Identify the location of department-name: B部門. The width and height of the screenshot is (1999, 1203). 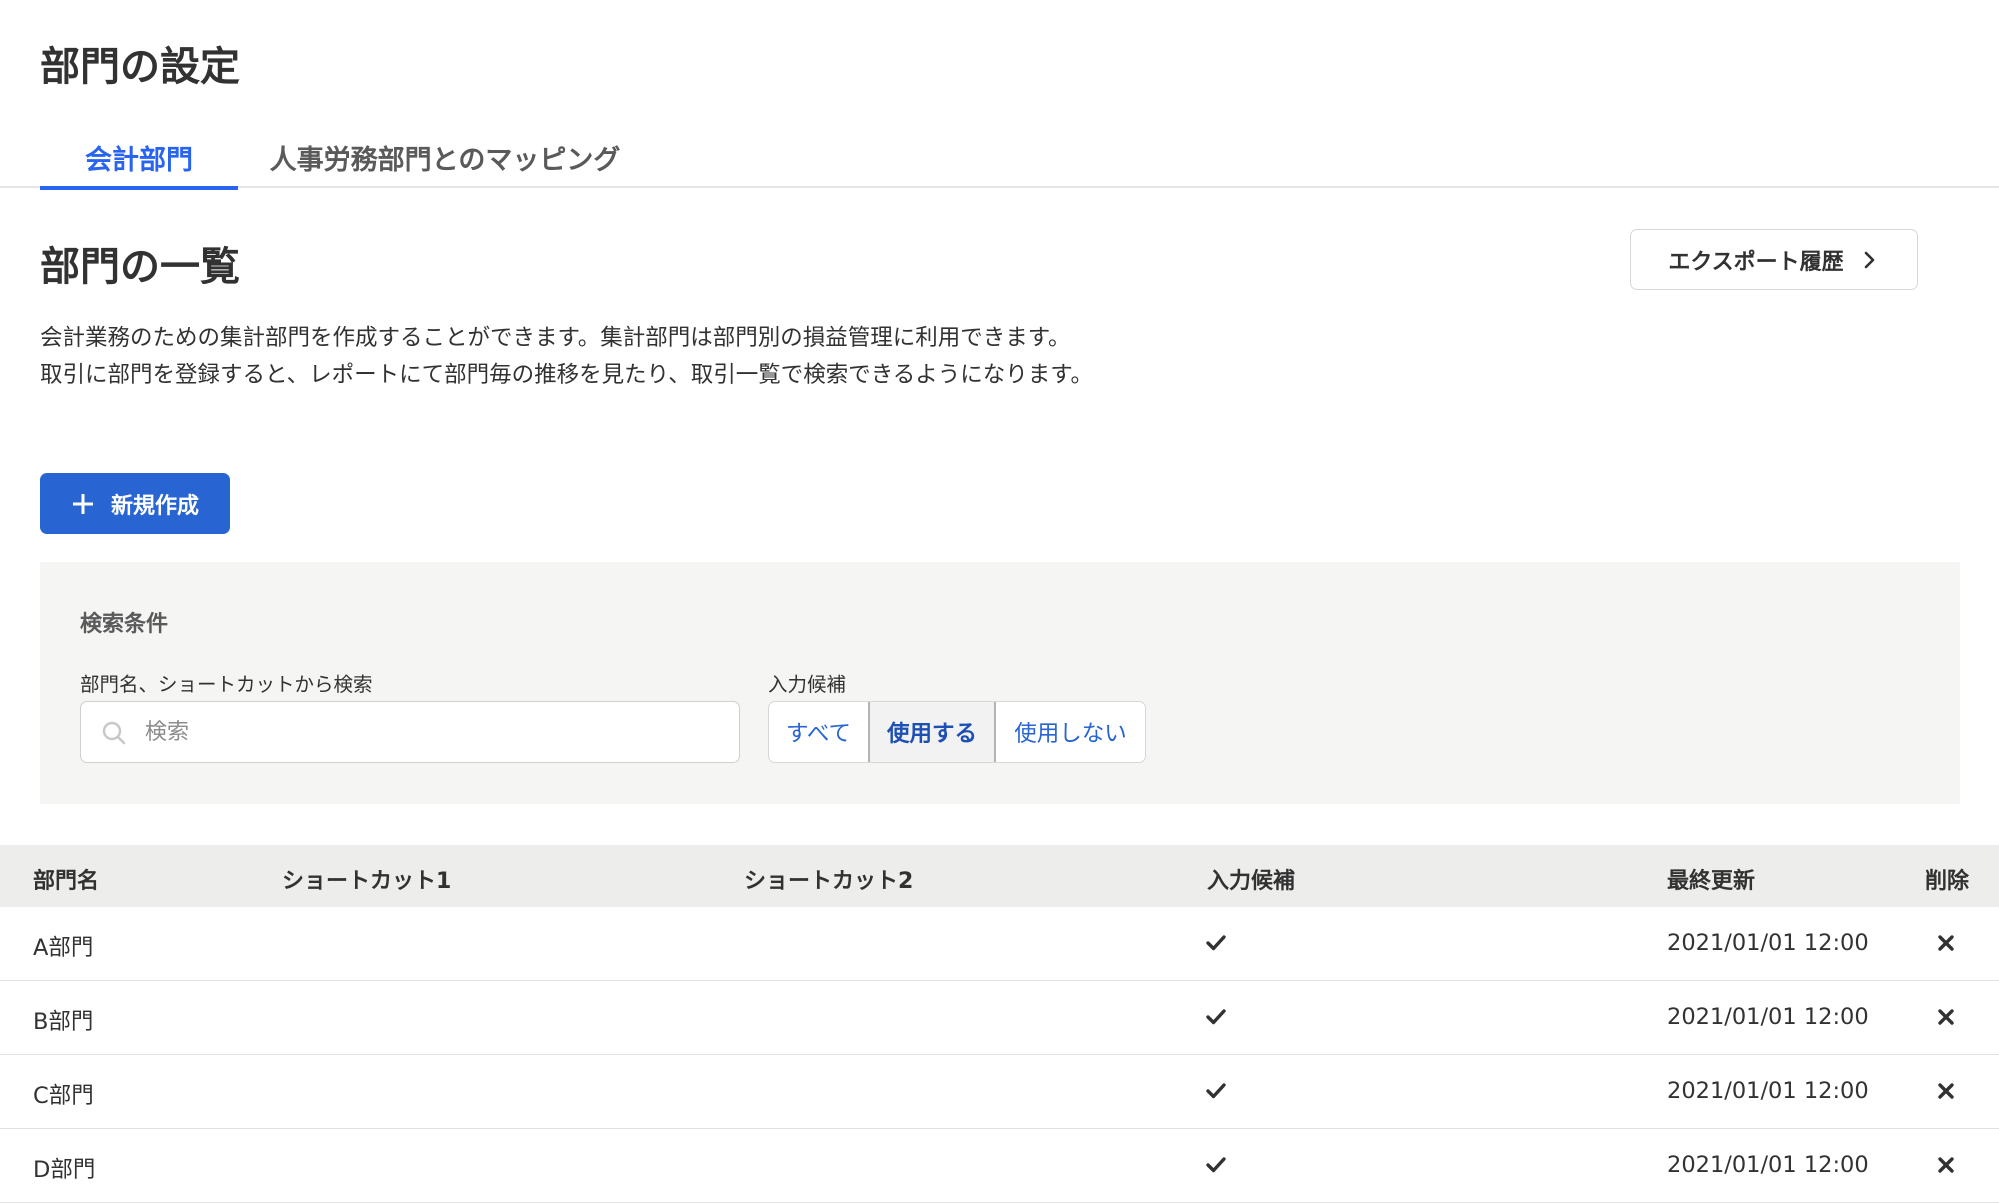
(63, 1020).